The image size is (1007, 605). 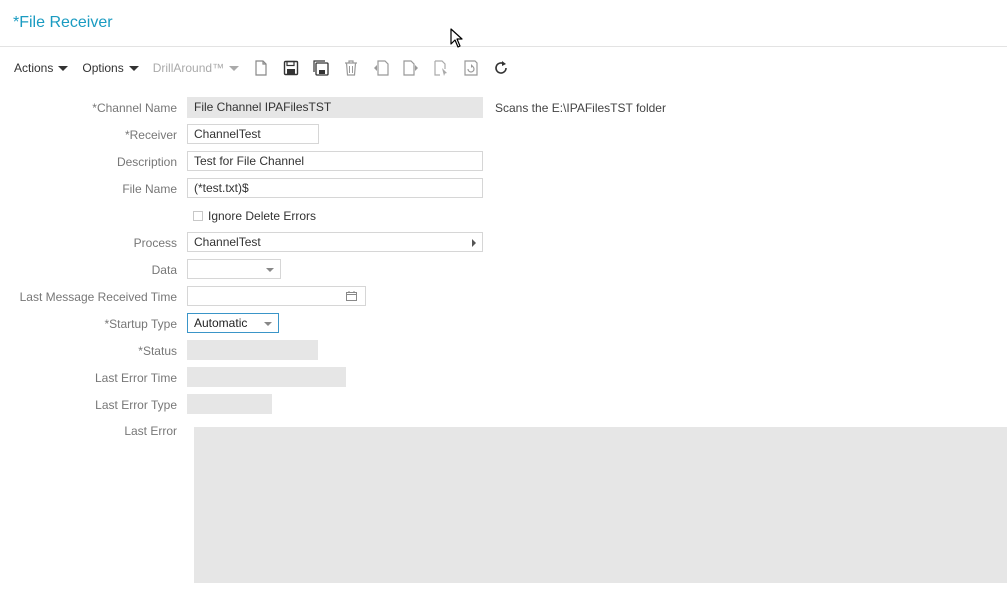 I want to click on mouse-cursor-icon, so click(x=456, y=38).